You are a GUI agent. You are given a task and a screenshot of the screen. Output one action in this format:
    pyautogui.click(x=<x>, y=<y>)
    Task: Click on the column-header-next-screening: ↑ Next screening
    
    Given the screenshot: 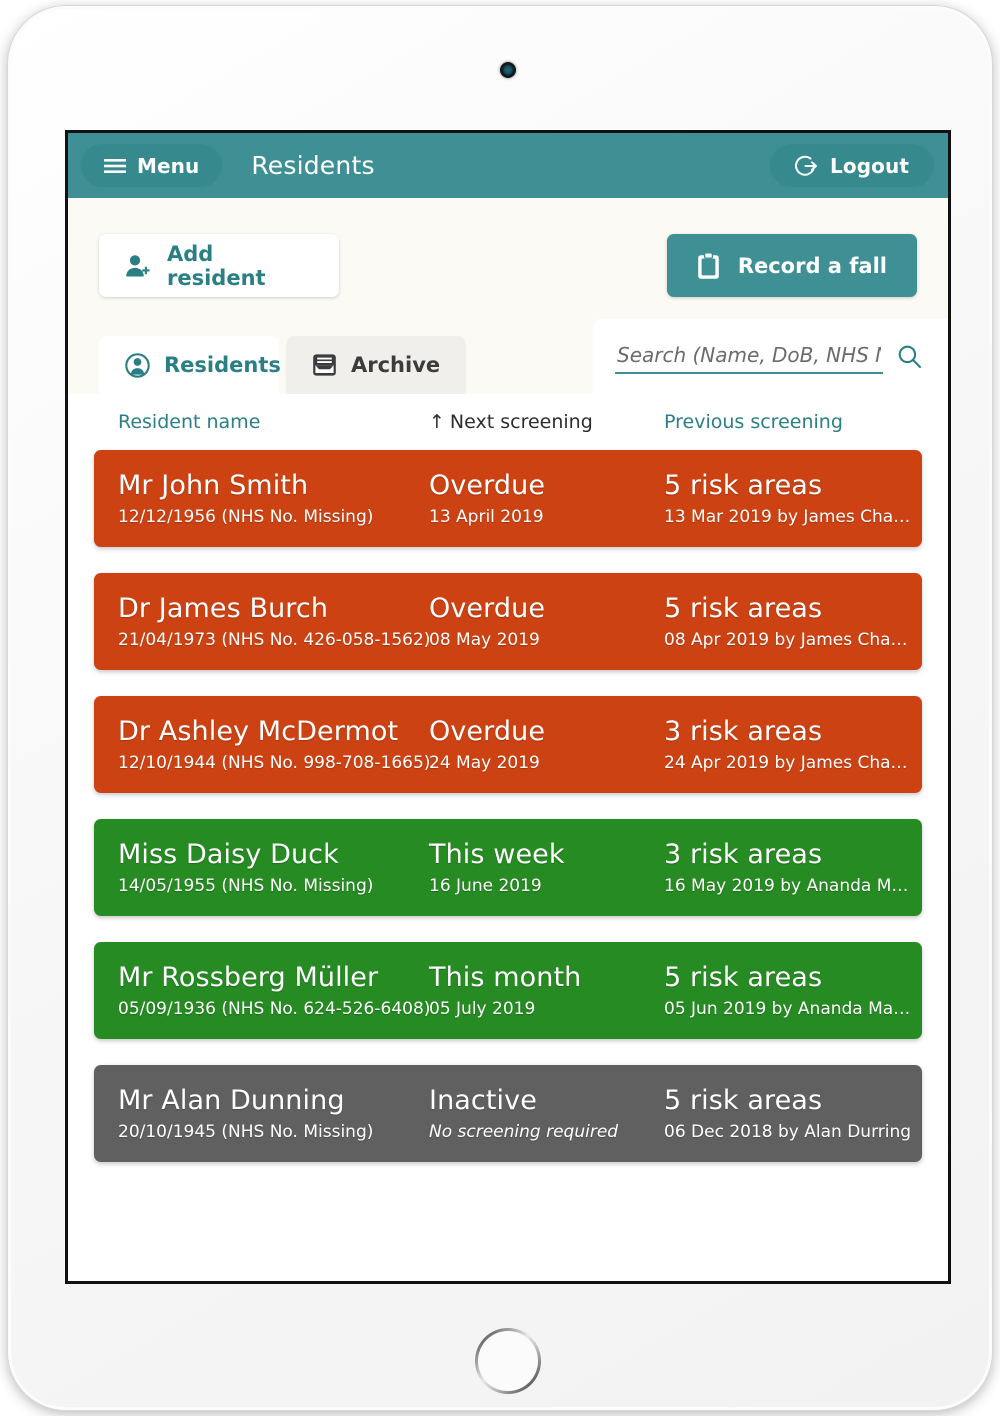 What is the action you would take?
    pyautogui.click(x=546, y=422)
    